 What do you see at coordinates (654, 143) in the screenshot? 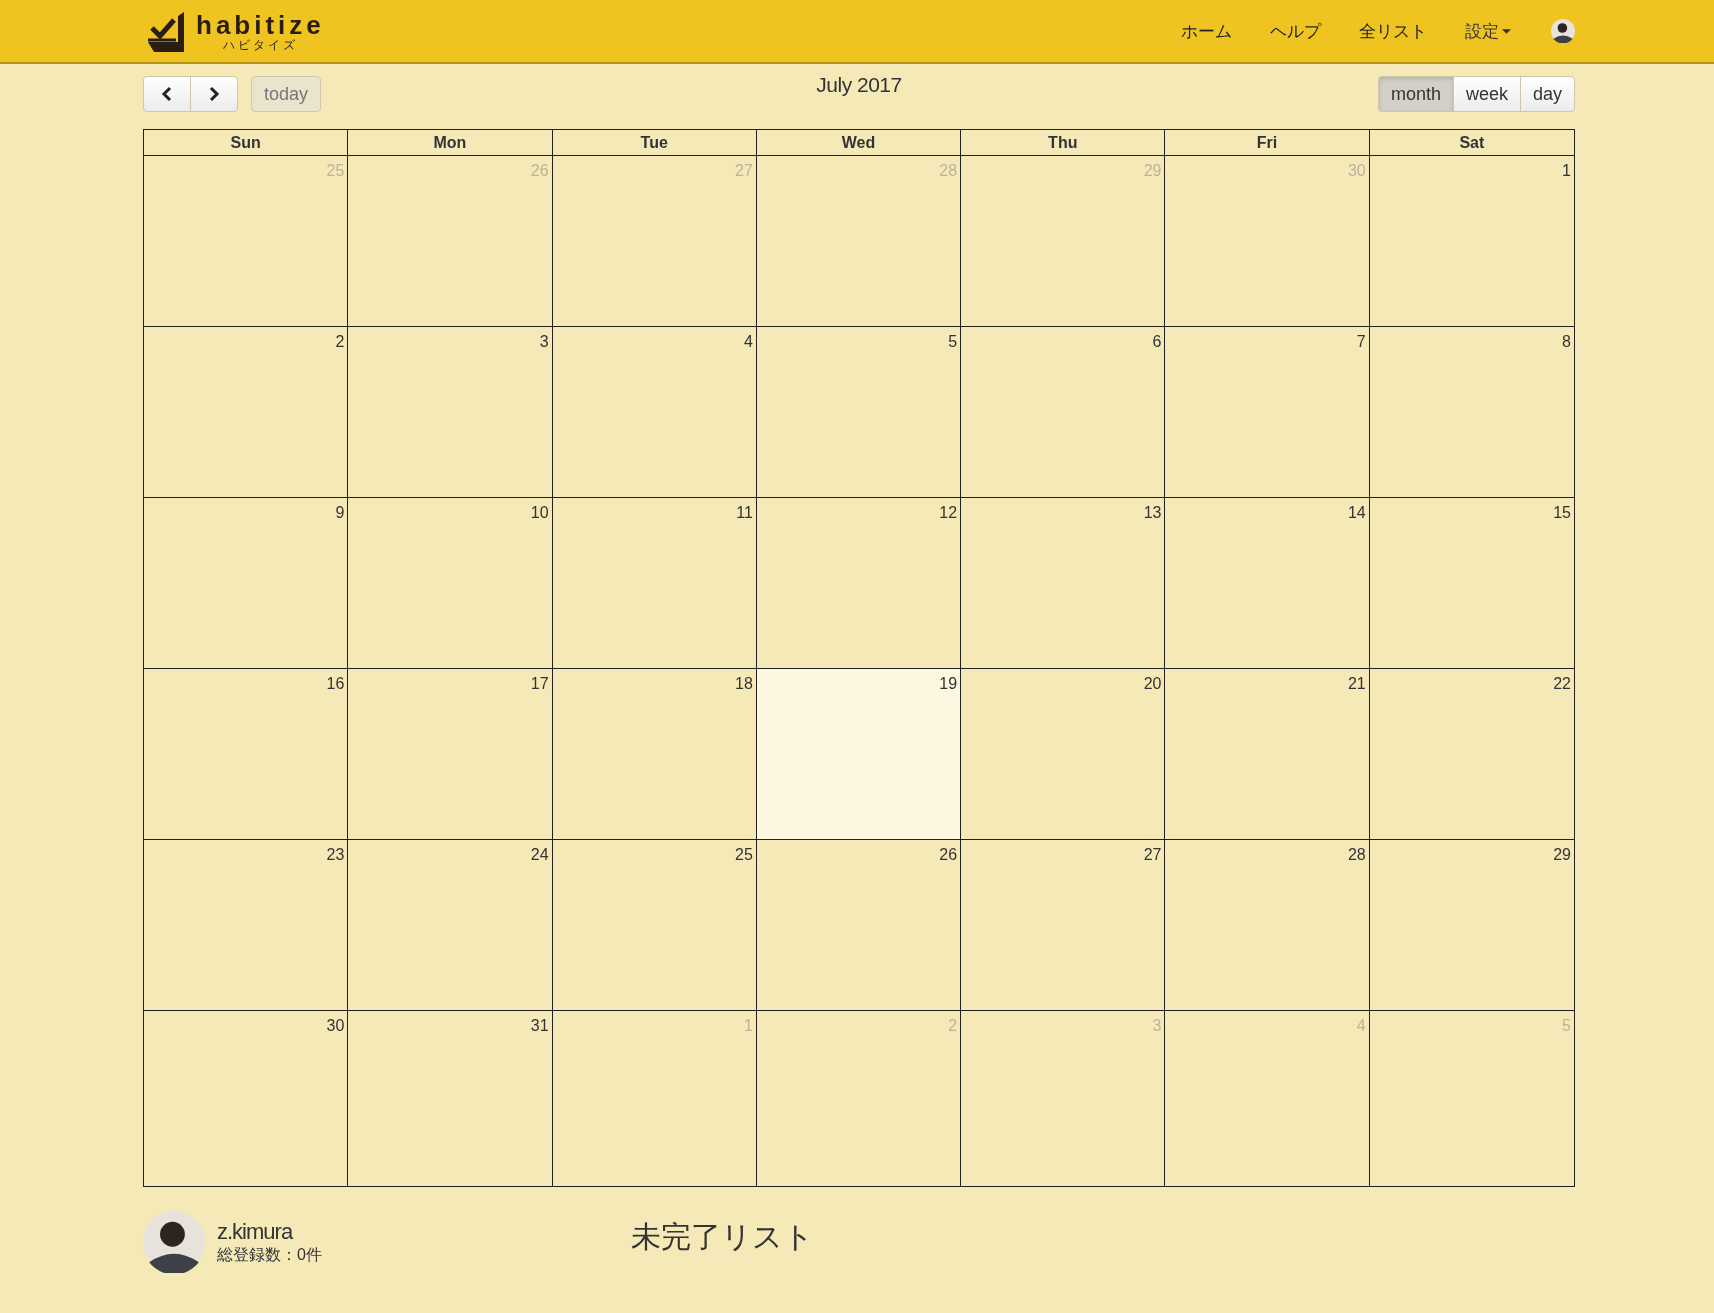
I see `weekday-header: Tue` at bounding box center [654, 143].